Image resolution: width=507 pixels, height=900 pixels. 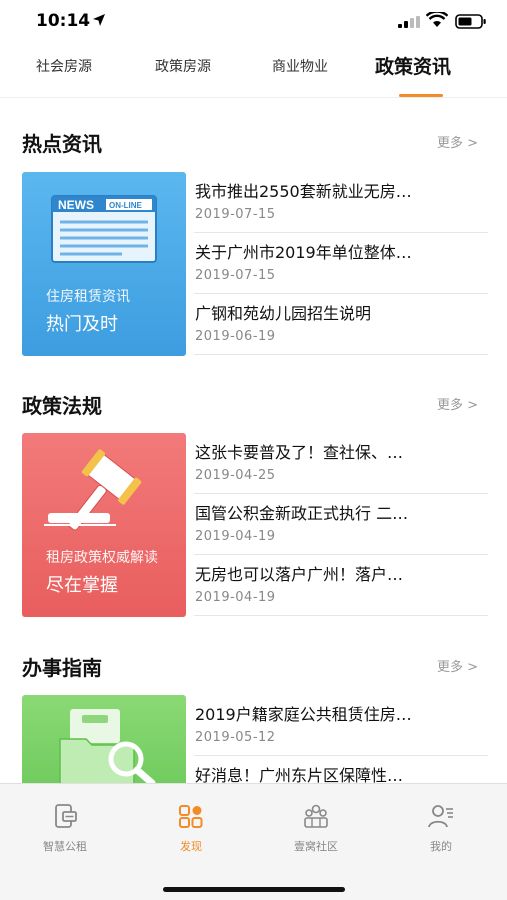 I want to click on news-item: 无房也可以落户广州！落户… 2019-04-19, so click(x=341, y=585).